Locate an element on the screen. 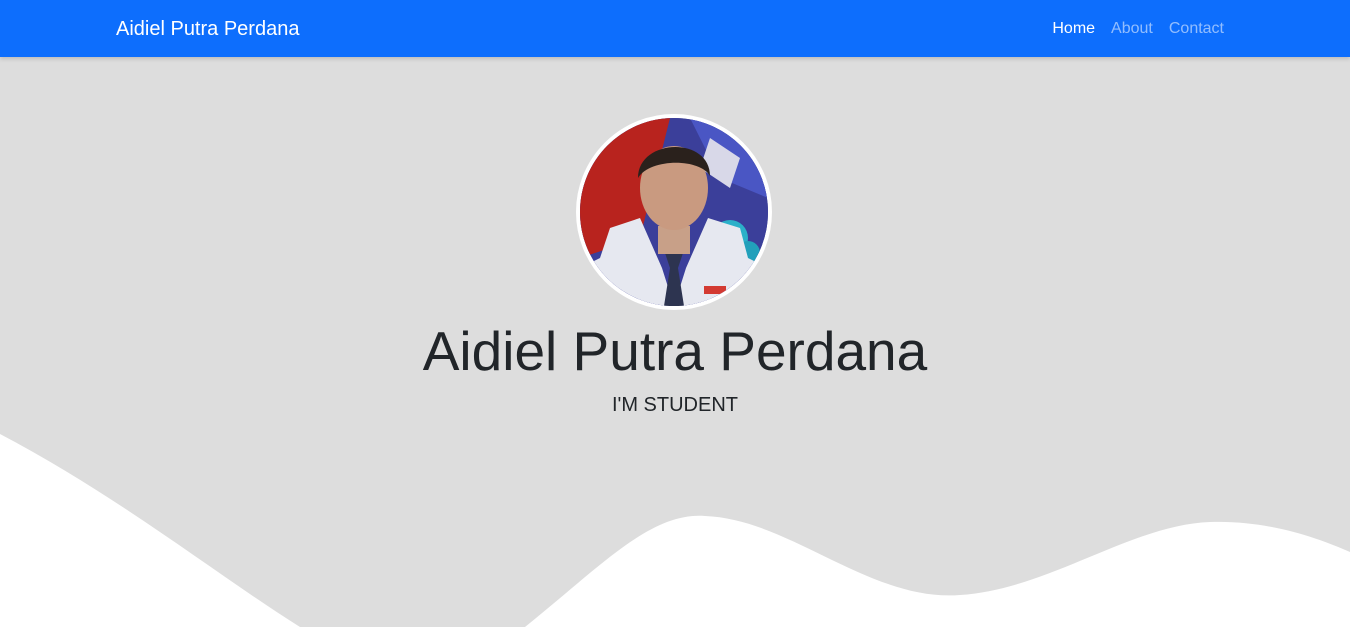  navbar-brand: Aidiel Putra Perdana is located at coordinates (207, 29).